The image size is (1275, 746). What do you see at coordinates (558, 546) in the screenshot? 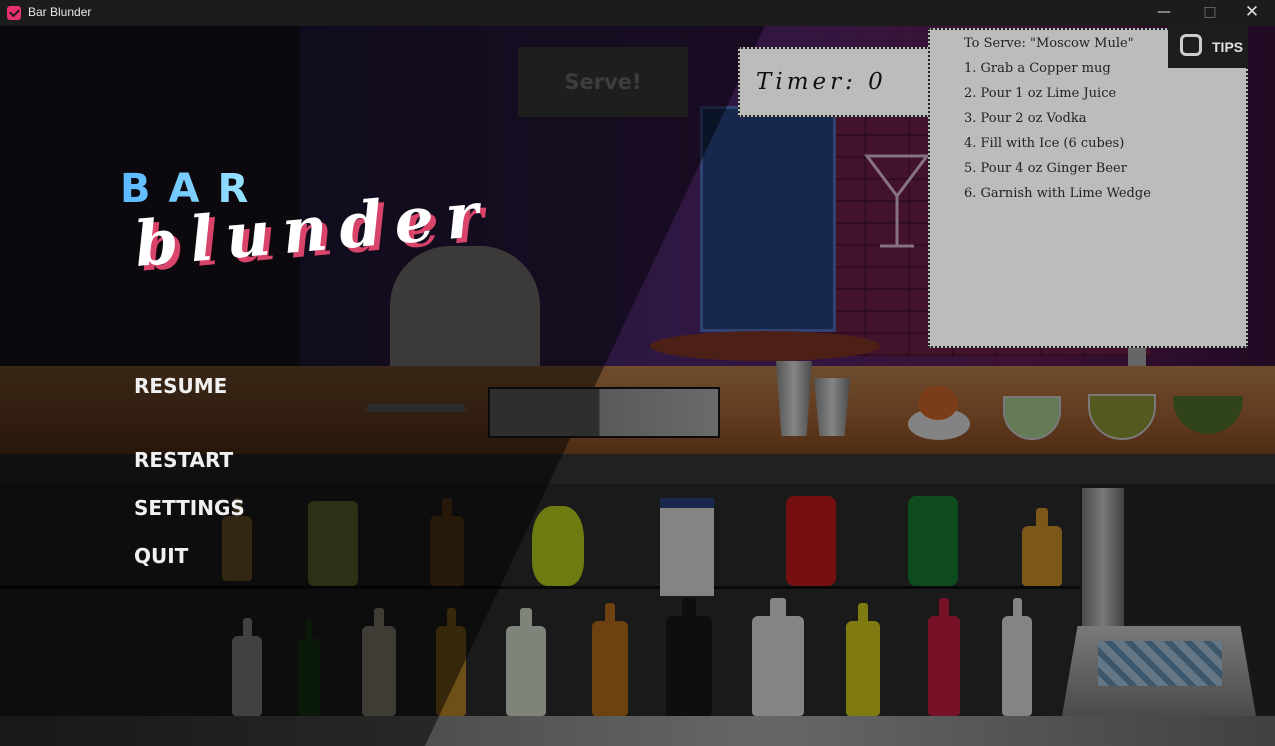
I see `lime-juice` at bounding box center [558, 546].